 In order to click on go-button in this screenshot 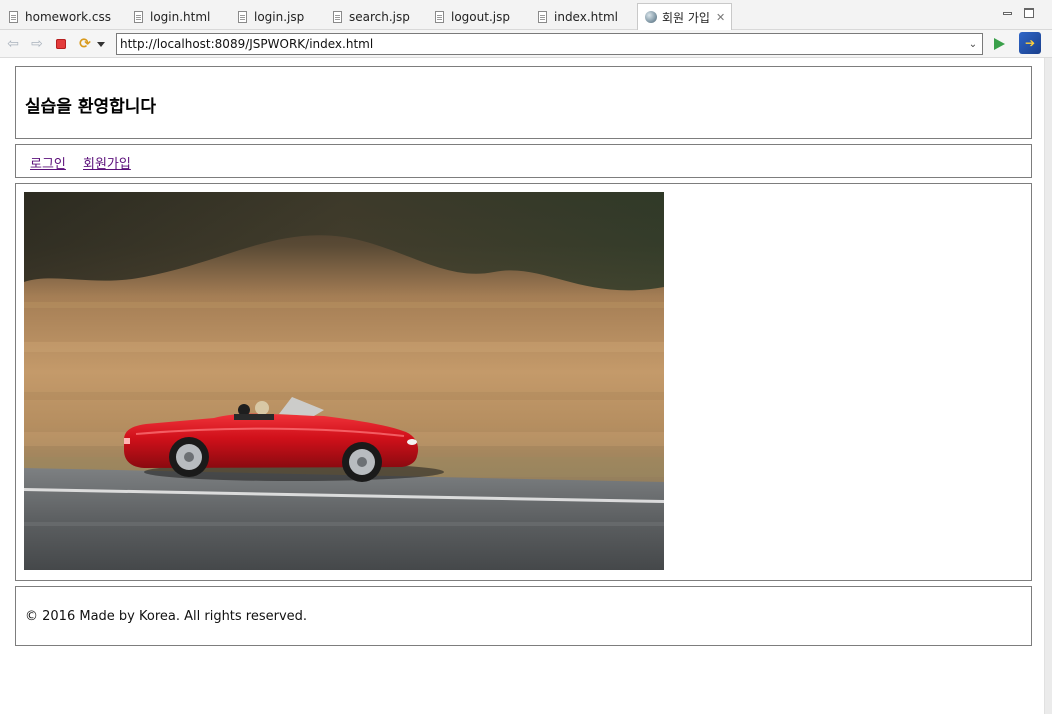, I will do `click(999, 44)`.